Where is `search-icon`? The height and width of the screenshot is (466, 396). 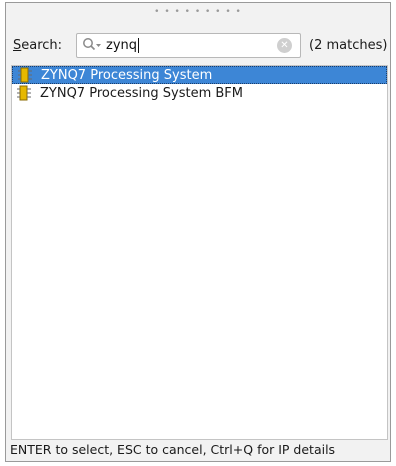 search-icon is located at coordinates (92, 45).